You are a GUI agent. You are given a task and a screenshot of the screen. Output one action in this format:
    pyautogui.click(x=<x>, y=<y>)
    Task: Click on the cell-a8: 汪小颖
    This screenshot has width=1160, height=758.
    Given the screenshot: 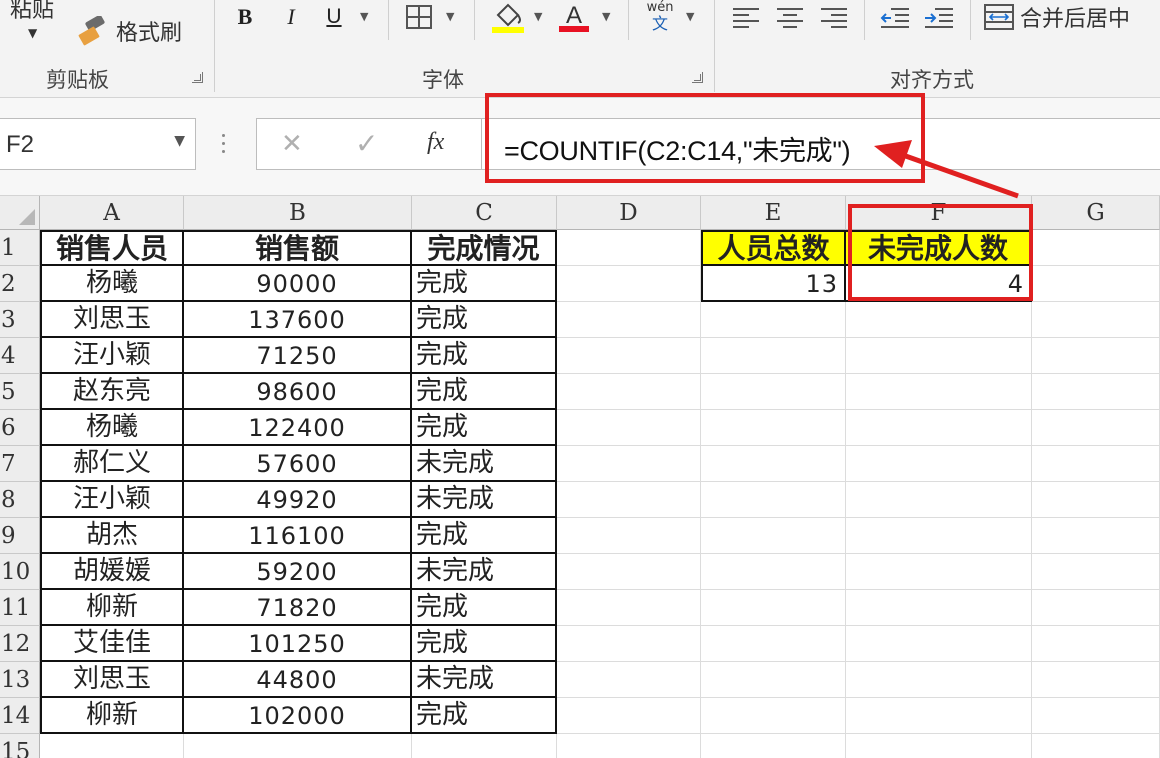 What is the action you would take?
    pyautogui.click(x=112, y=500)
    